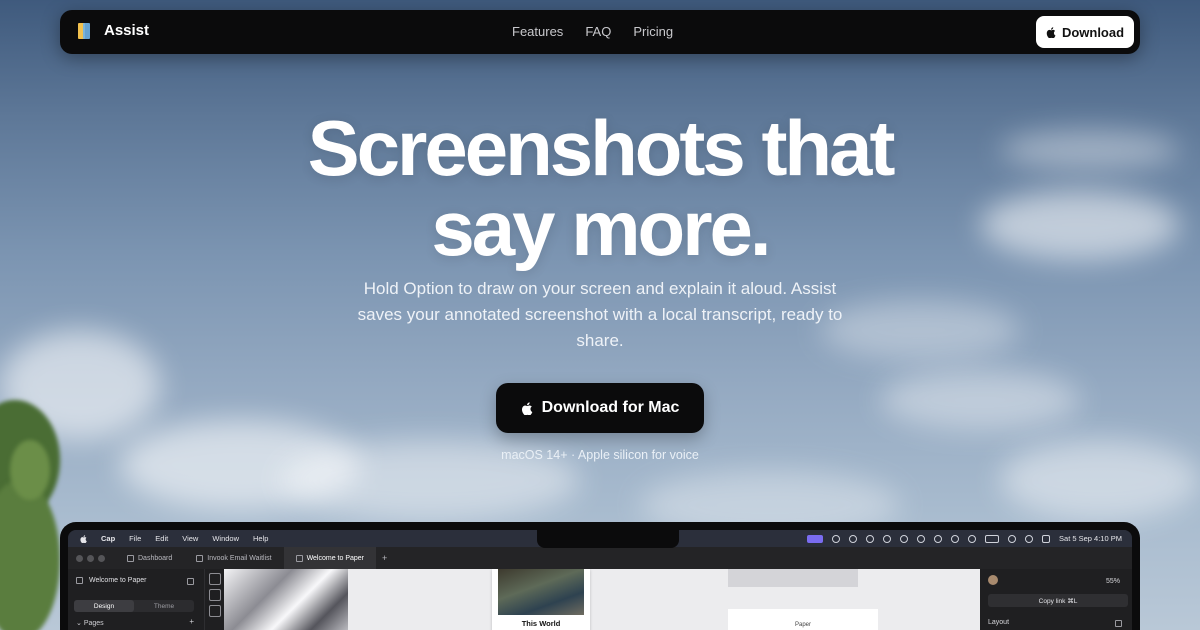  I want to click on frame-tool-icon, so click(214, 611).